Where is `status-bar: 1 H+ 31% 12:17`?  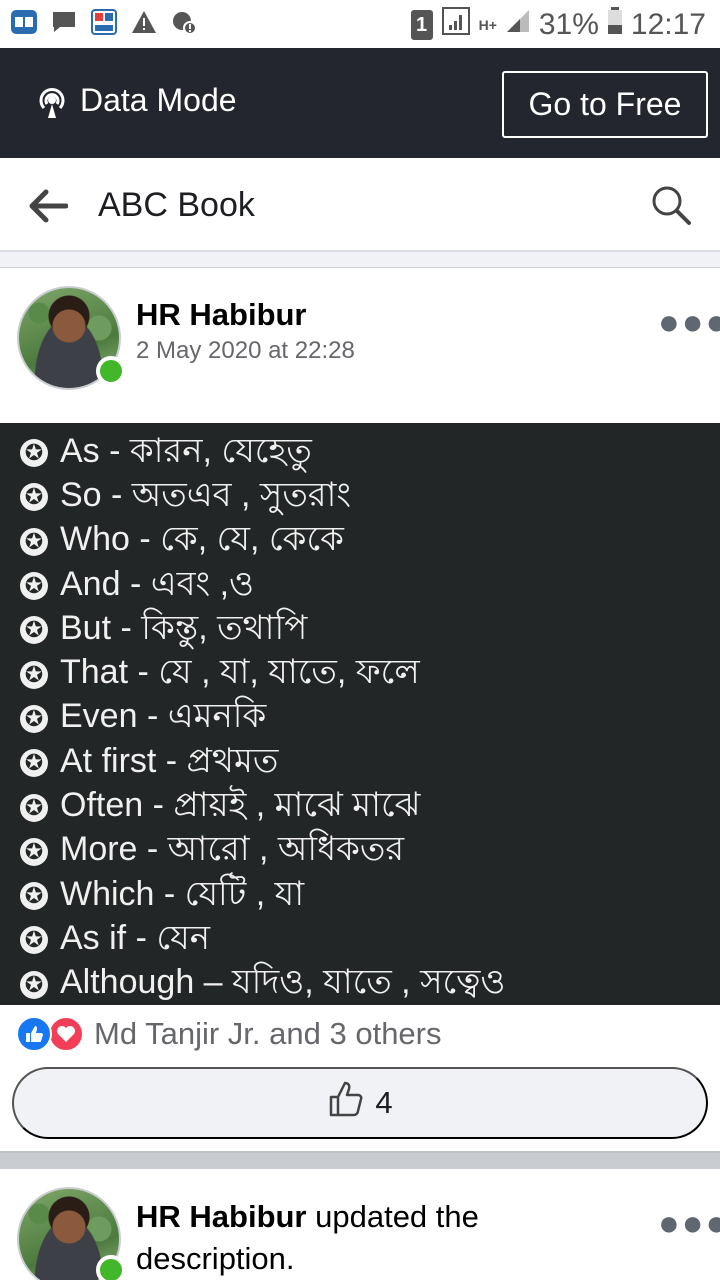
status-bar: 1 H+ 31% 12:17 is located at coordinates (360, 24).